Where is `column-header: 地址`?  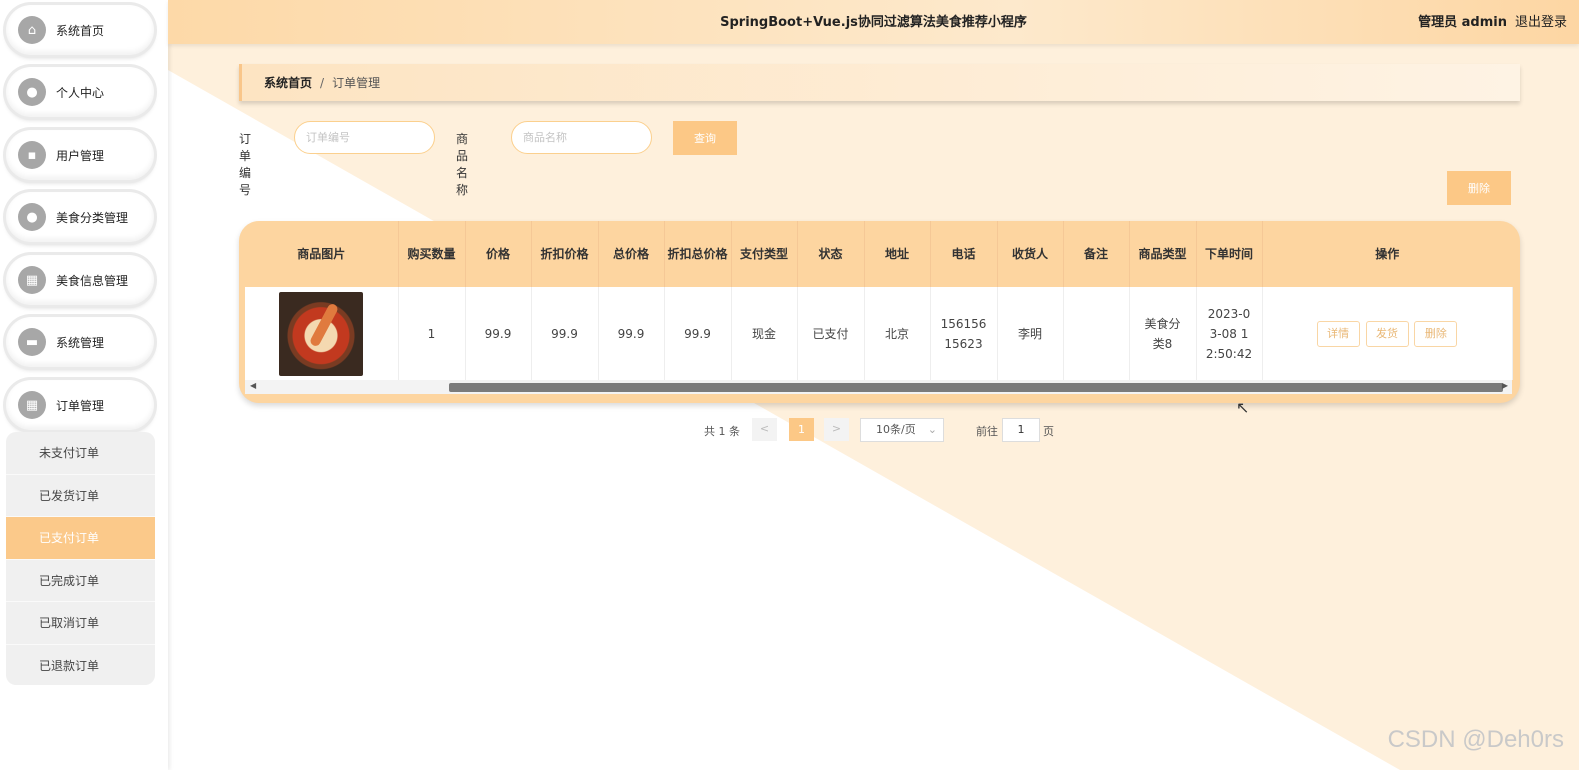 column-header: 地址 is located at coordinates (897, 254).